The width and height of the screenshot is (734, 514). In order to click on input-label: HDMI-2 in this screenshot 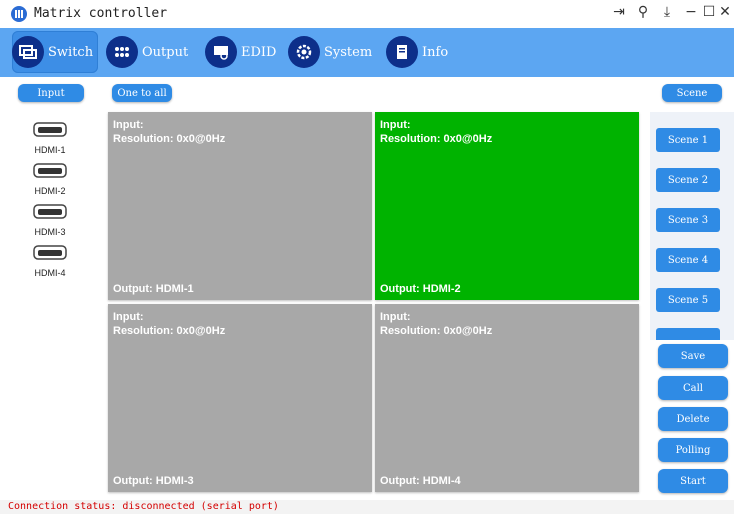, I will do `click(50, 191)`.